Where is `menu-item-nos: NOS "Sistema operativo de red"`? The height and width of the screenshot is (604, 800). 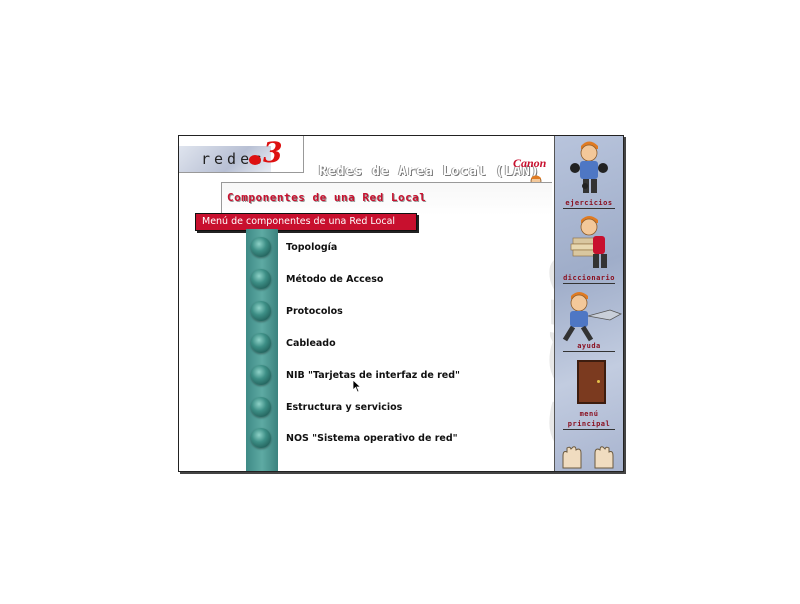 menu-item-nos: NOS "Sistema operativo de red" is located at coordinates (354, 439).